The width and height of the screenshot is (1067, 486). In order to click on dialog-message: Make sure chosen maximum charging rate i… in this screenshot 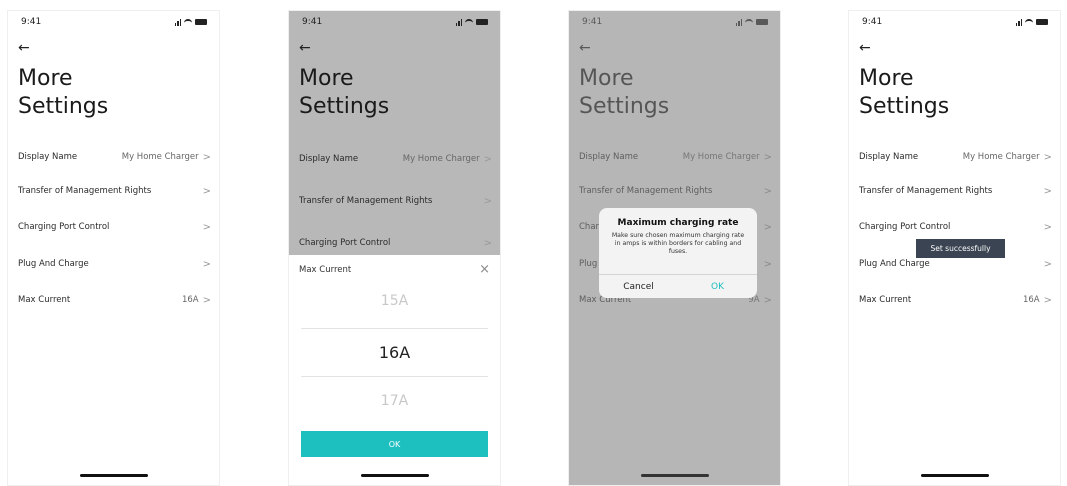, I will do `click(678, 243)`.